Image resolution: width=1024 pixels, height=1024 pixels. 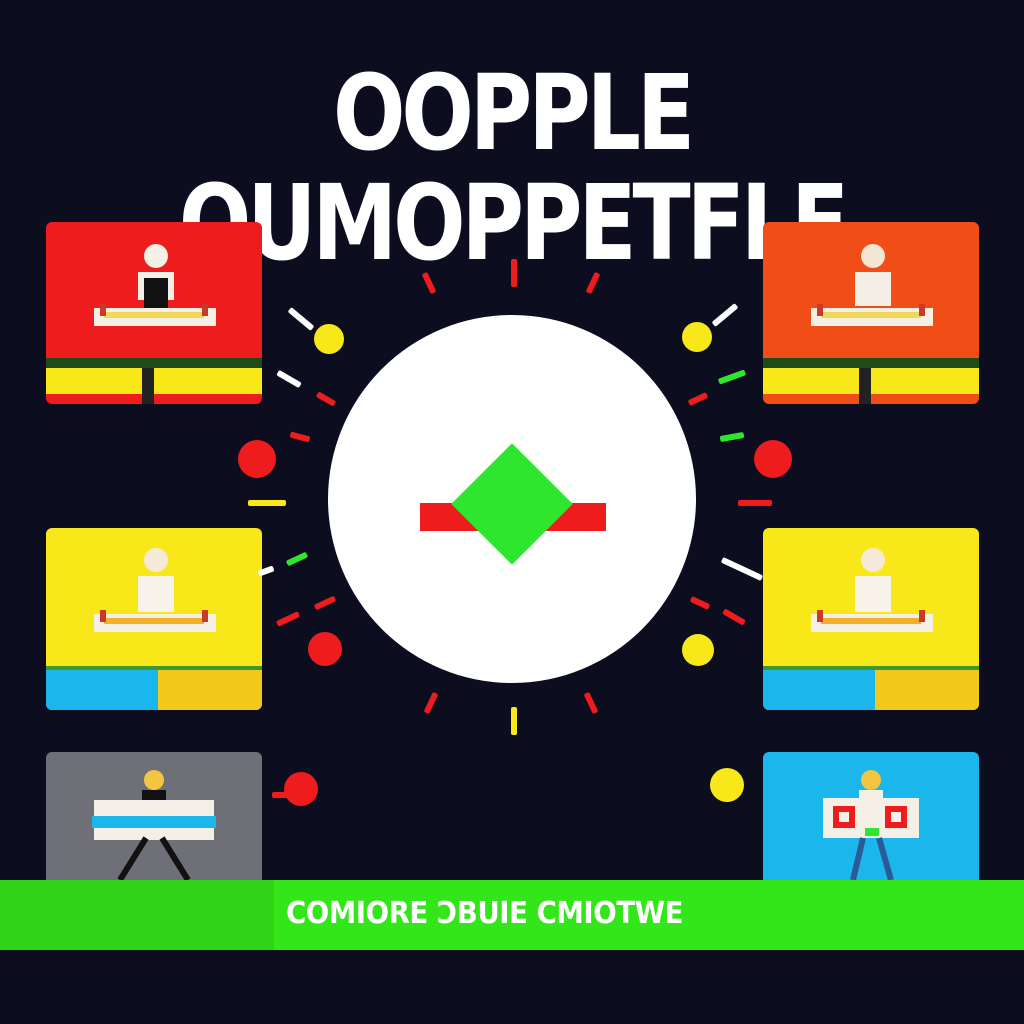 I want to click on footer-bar: COMIORE ƆBUIE CMIOTWE, so click(x=512, y=915).